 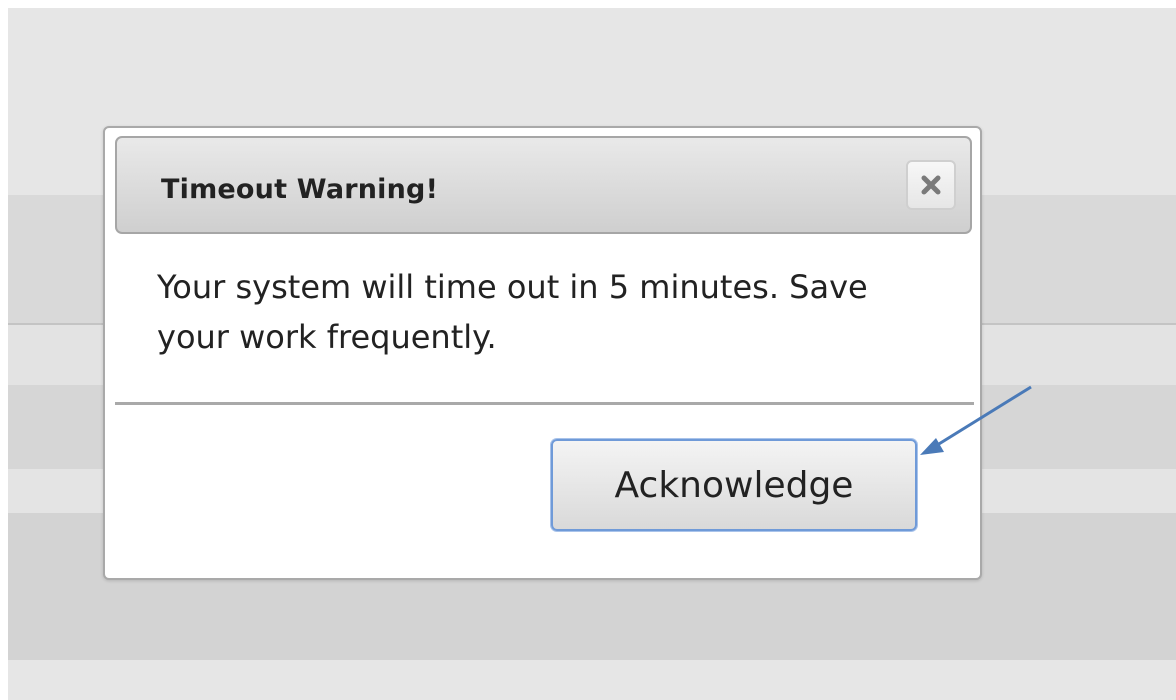 I want to click on acknowledge-button: Acknowledge, so click(x=734, y=485).